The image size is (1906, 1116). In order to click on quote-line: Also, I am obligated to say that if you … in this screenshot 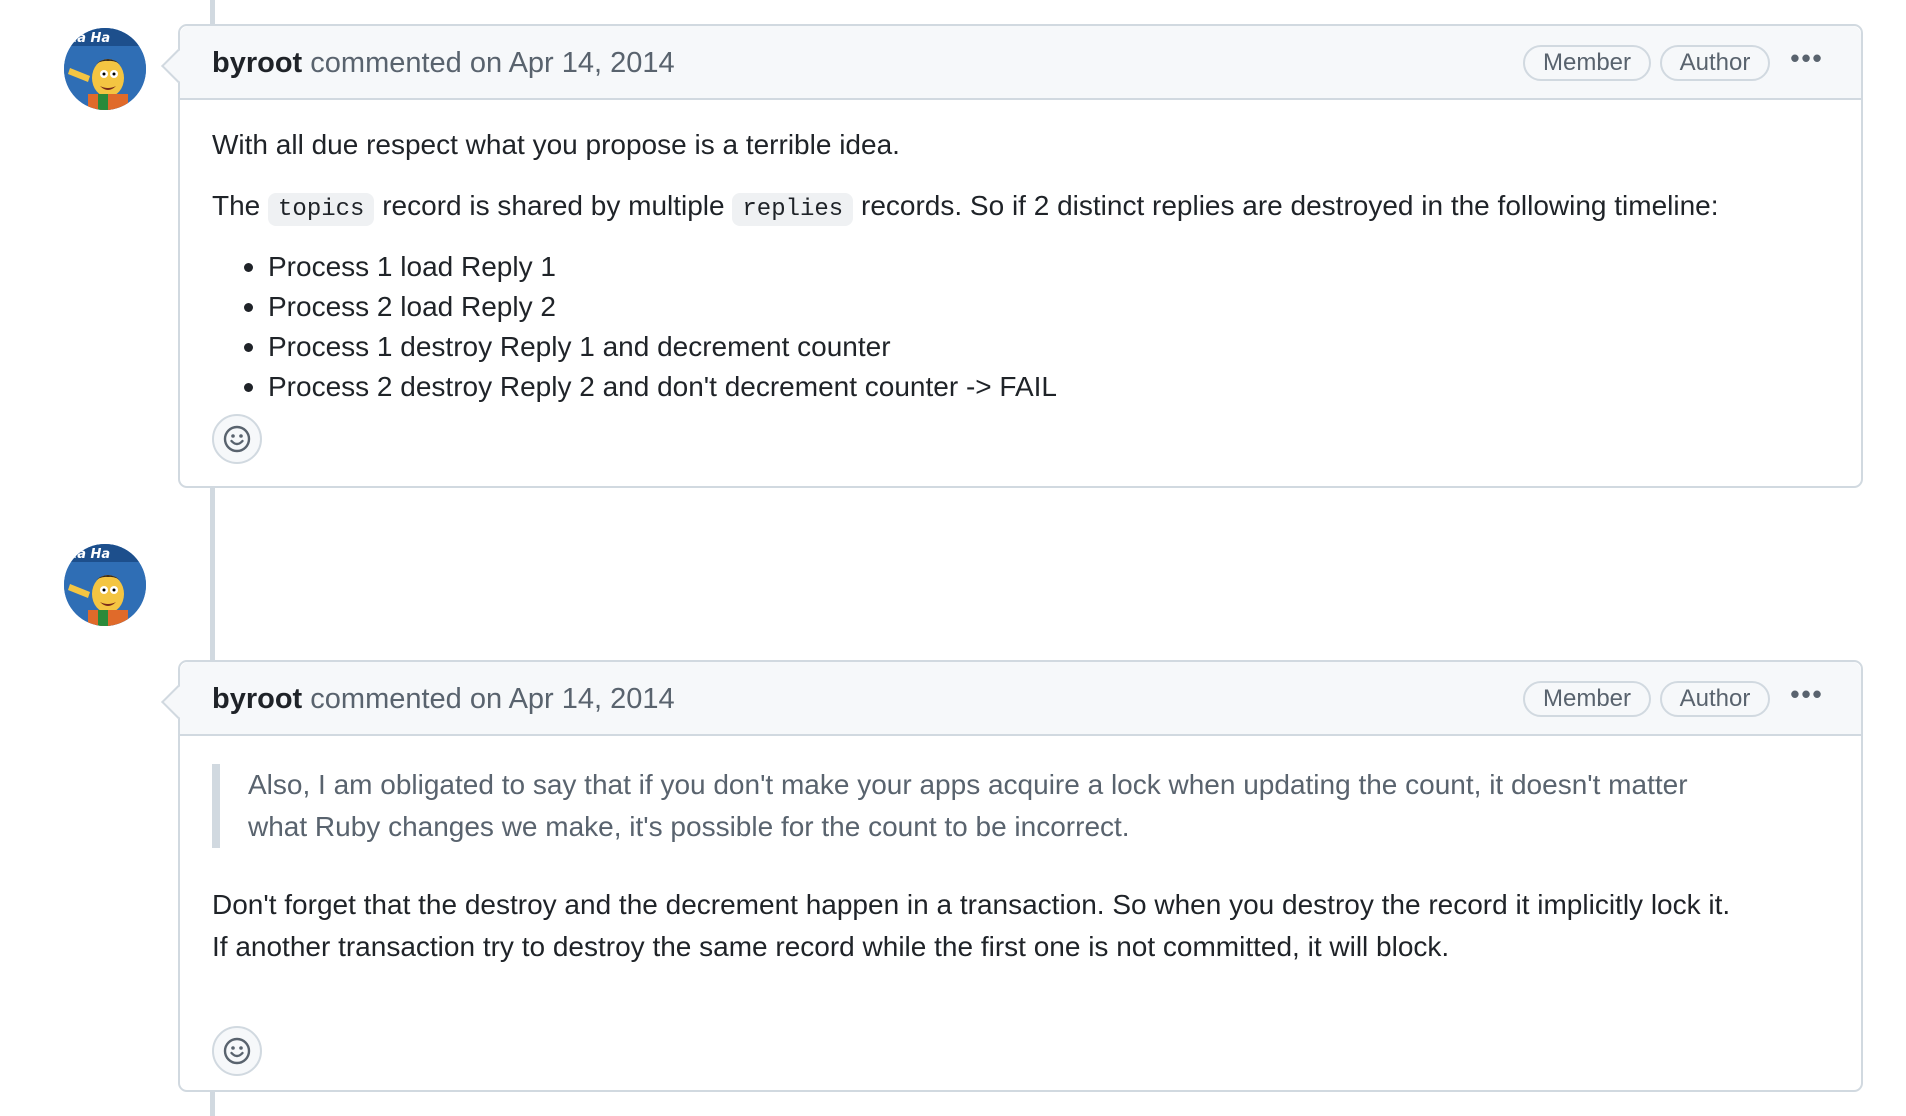, I will do `click(968, 784)`.